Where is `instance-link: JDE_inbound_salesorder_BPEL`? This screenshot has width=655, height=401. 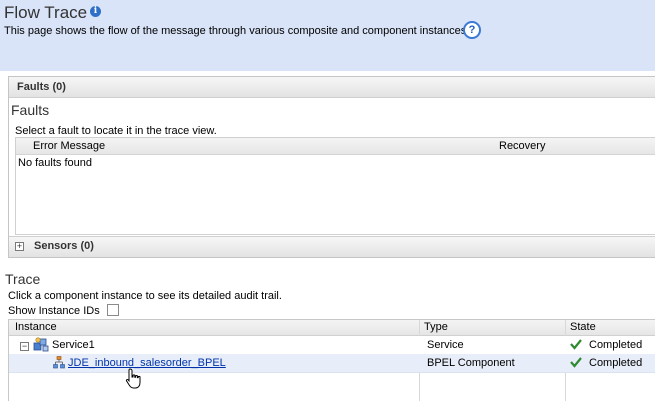
instance-link: JDE_inbound_salesorder_BPEL is located at coordinates (147, 363).